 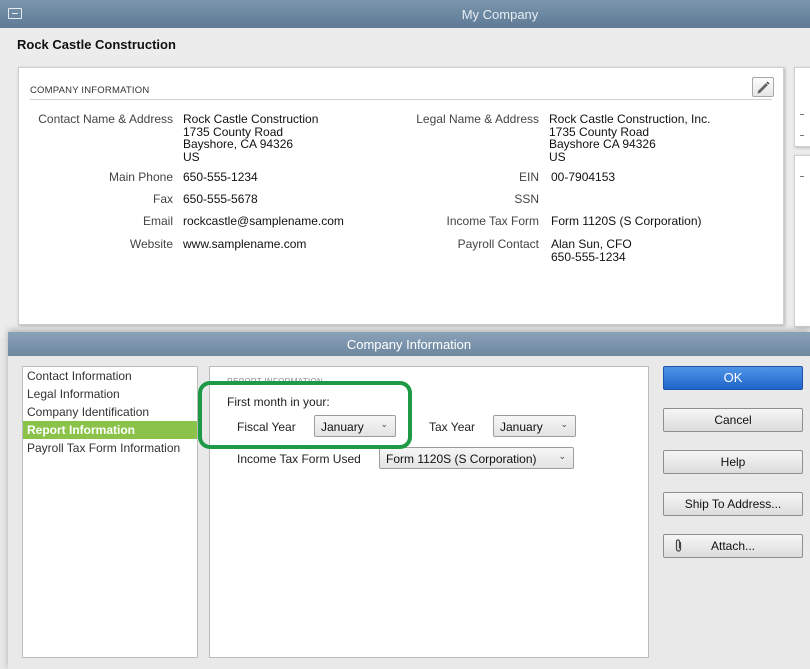 I want to click on nav-legal-information: Legal Information, so click(x=110, y=394).